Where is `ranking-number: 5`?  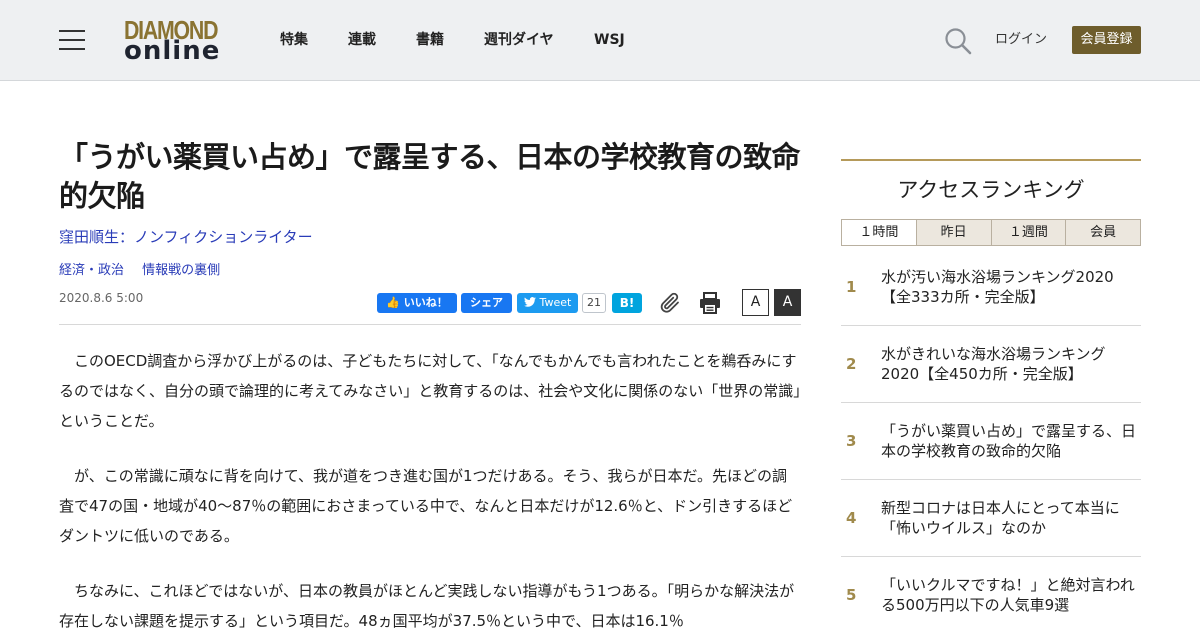
ranking-number: 5 is located at coordinates (851, 595).